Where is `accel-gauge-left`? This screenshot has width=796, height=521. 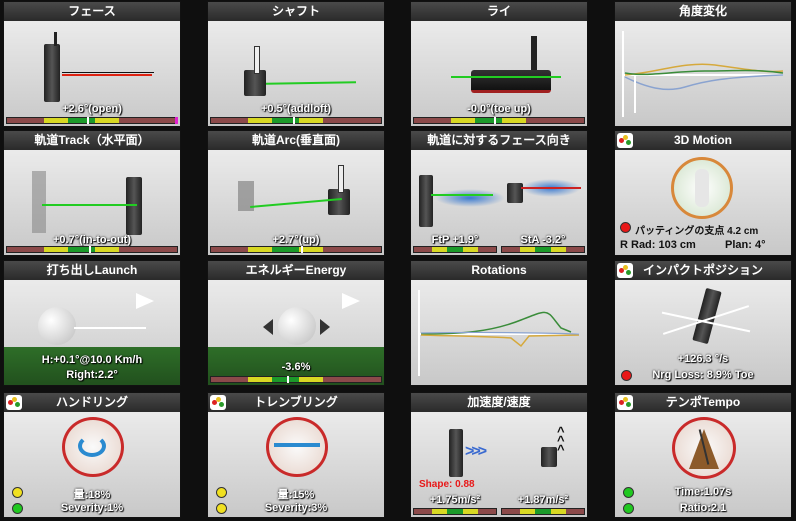
accel-gauge-left is located at coordinates (455, 511).